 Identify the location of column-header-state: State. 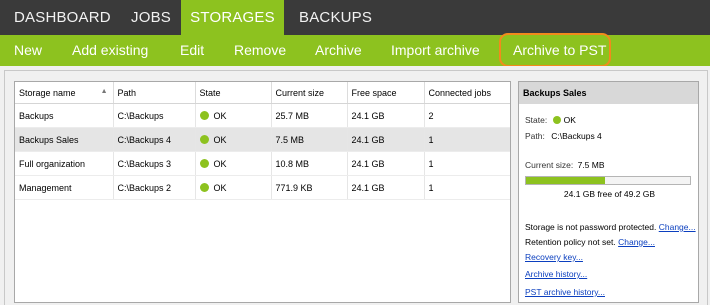
(233, 93).